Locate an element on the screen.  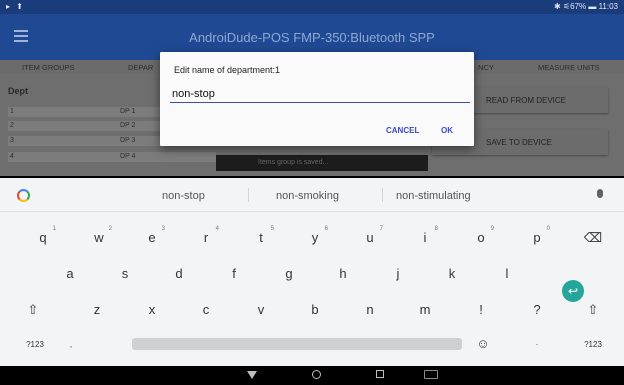
dept-number: 4 is located at coordinates (12, 156).